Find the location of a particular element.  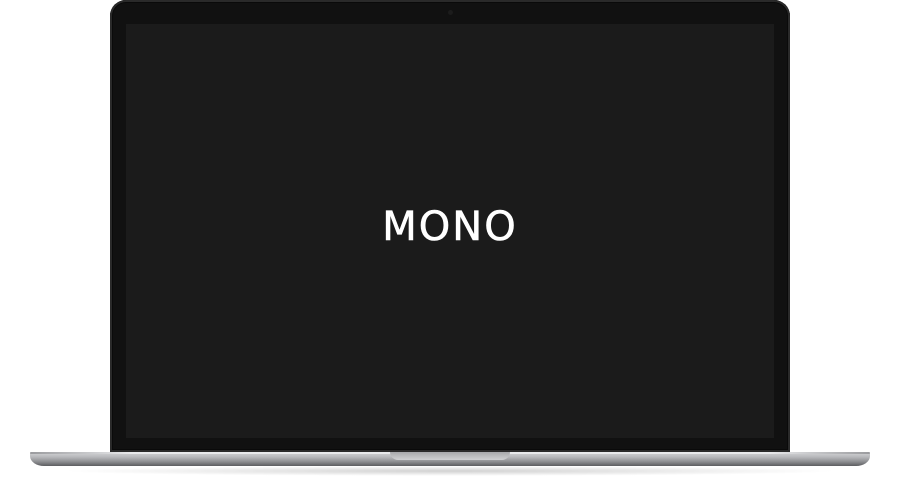

mono-logo: MONO is located at coordinates (450, 227).